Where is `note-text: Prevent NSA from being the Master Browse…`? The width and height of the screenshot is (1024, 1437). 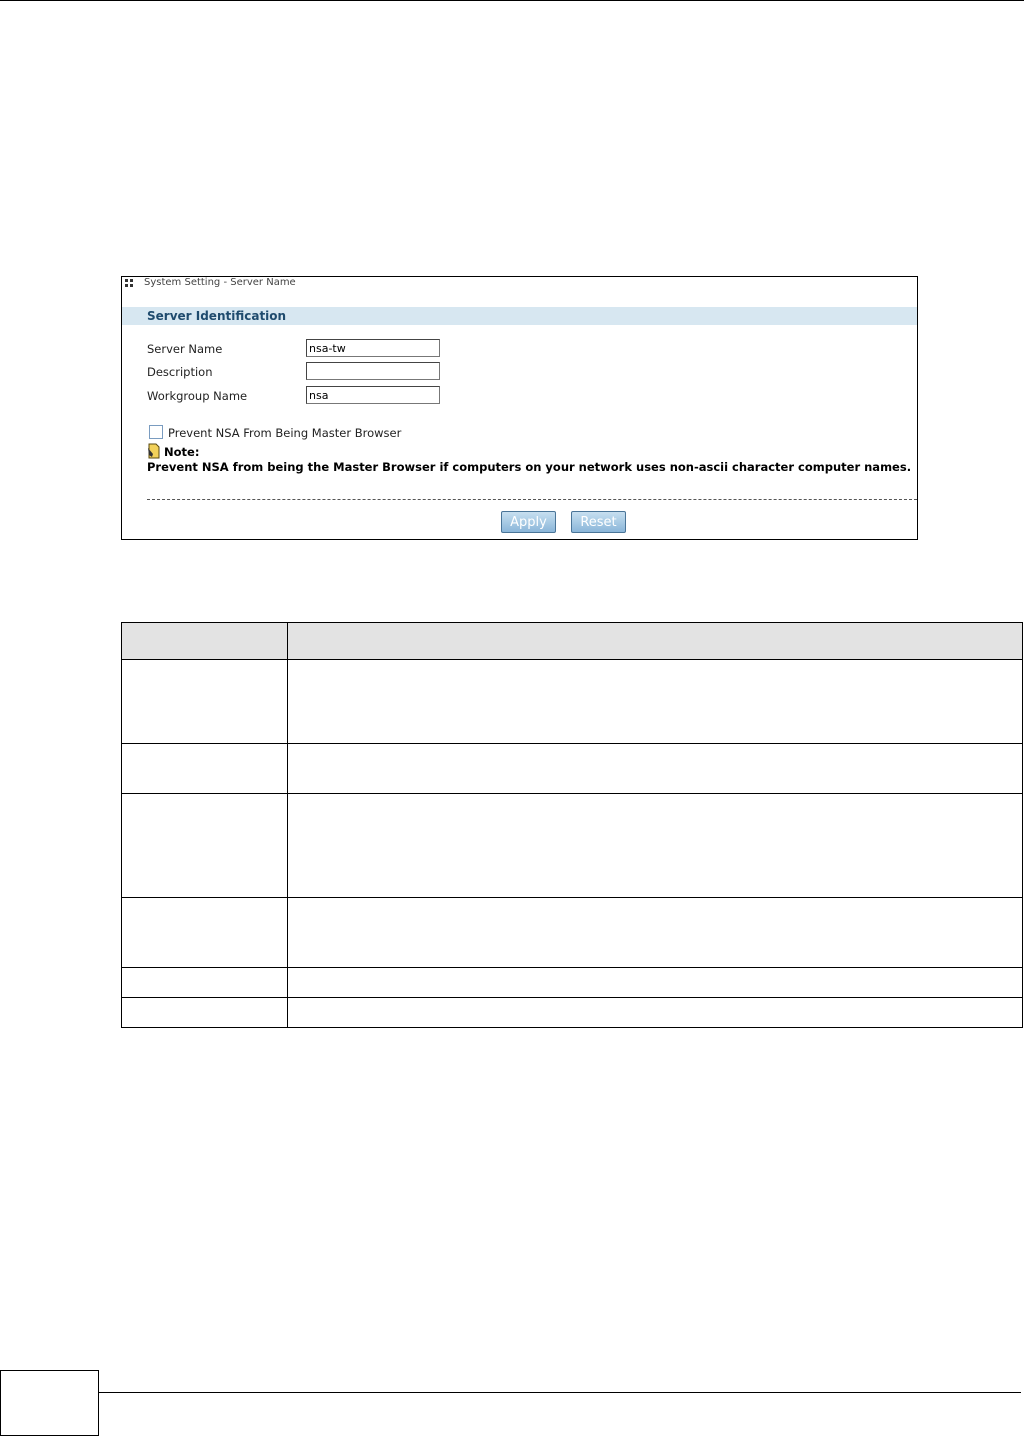 note-text: Prevent NSA from being the Master Browse… is located at coordinates (529, 467).